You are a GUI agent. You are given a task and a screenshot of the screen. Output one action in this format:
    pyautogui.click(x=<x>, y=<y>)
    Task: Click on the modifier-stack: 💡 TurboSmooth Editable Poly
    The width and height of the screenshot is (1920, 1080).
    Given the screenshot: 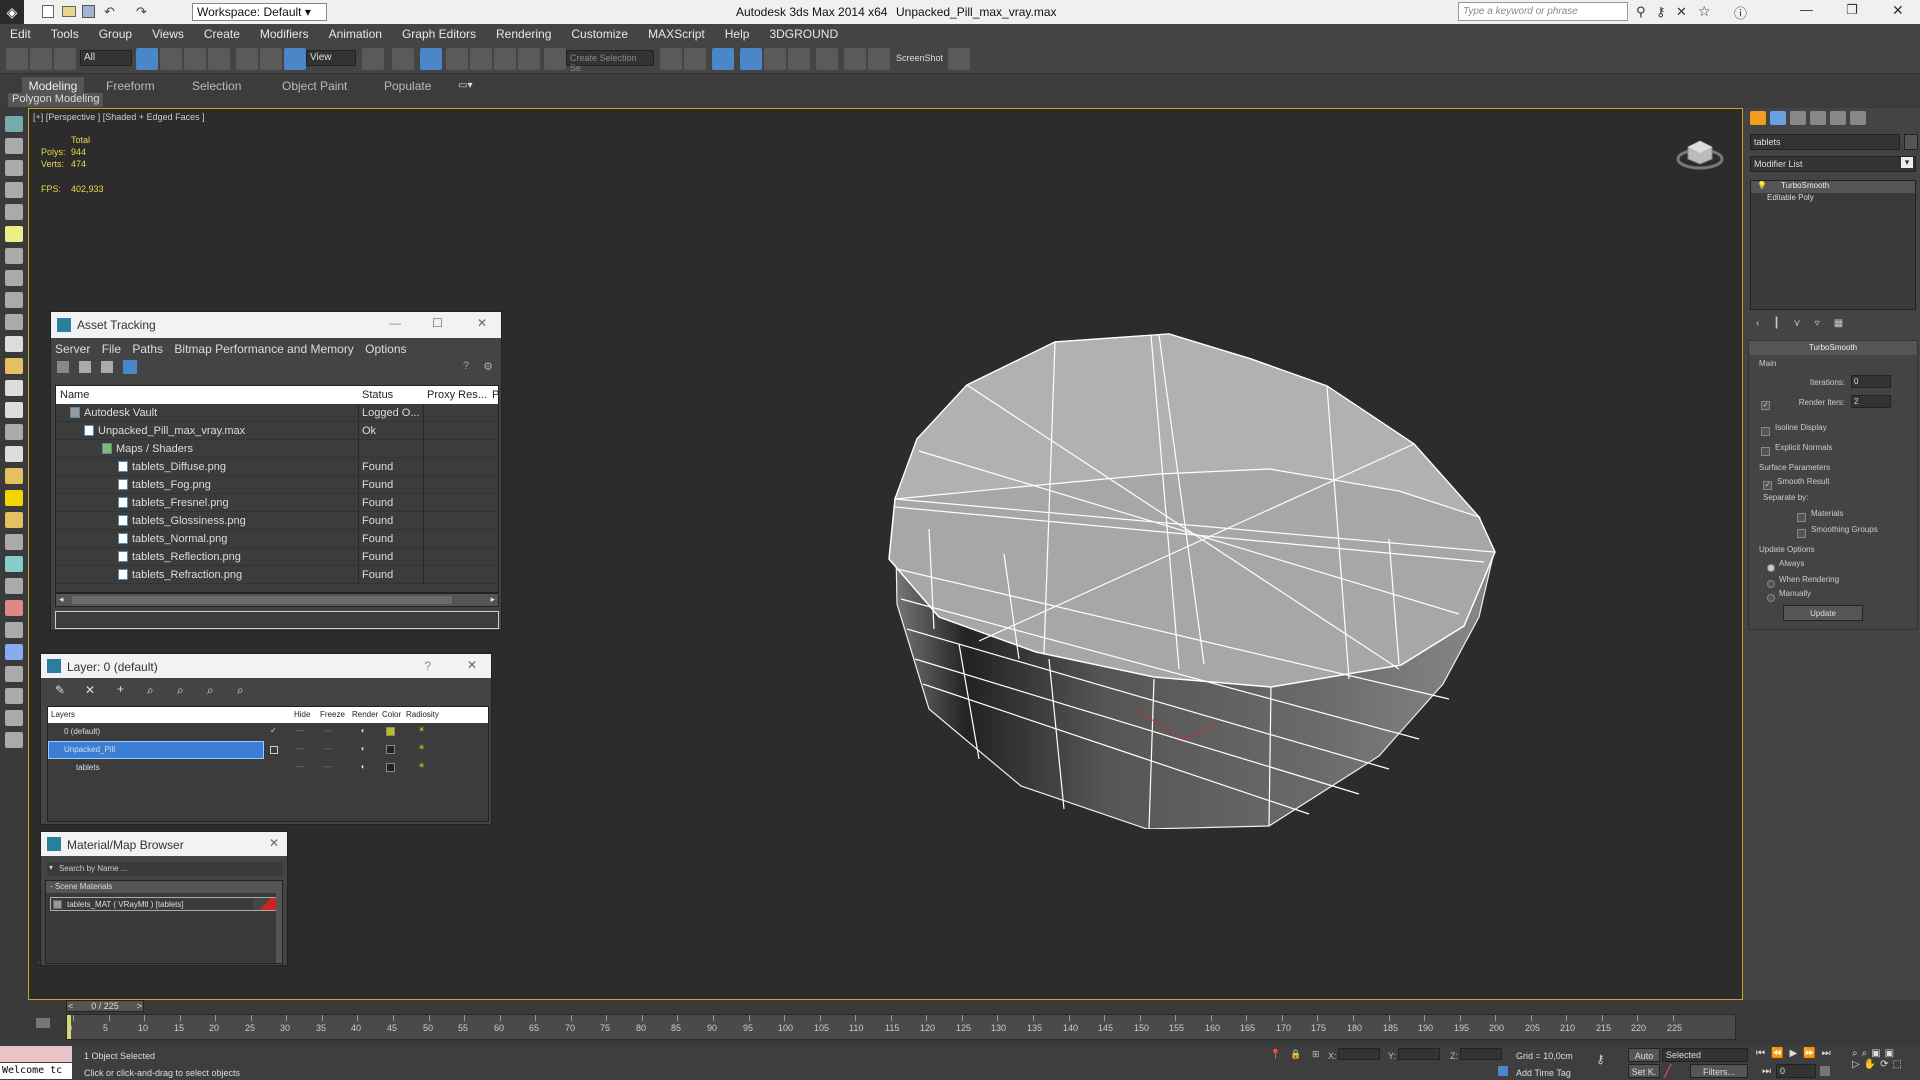 What is the action you would take?
    pyautogui.click(x=1833, y=245)
    